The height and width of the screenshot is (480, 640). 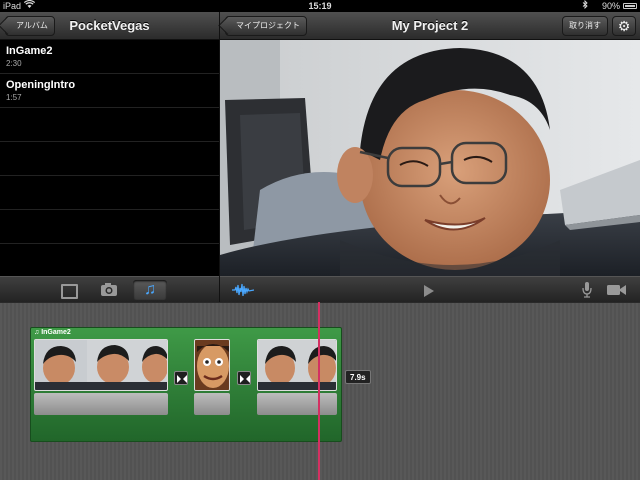 What do you see at coordinates (41, 85) in the screenshot?
I see `list-item-name: OpeningIntro` at bounding box center [41, 85].